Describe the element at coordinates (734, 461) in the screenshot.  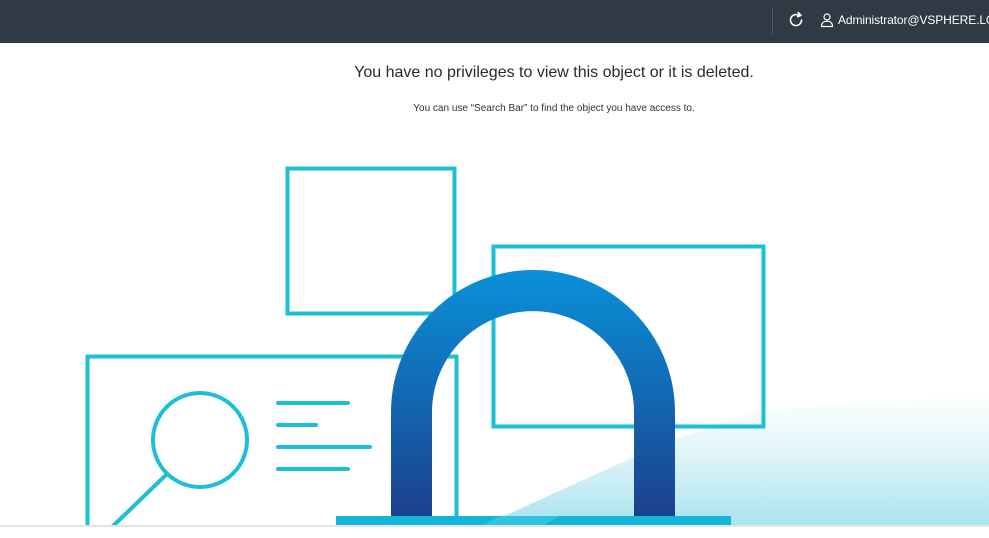
I see `floor-shade` at that location.